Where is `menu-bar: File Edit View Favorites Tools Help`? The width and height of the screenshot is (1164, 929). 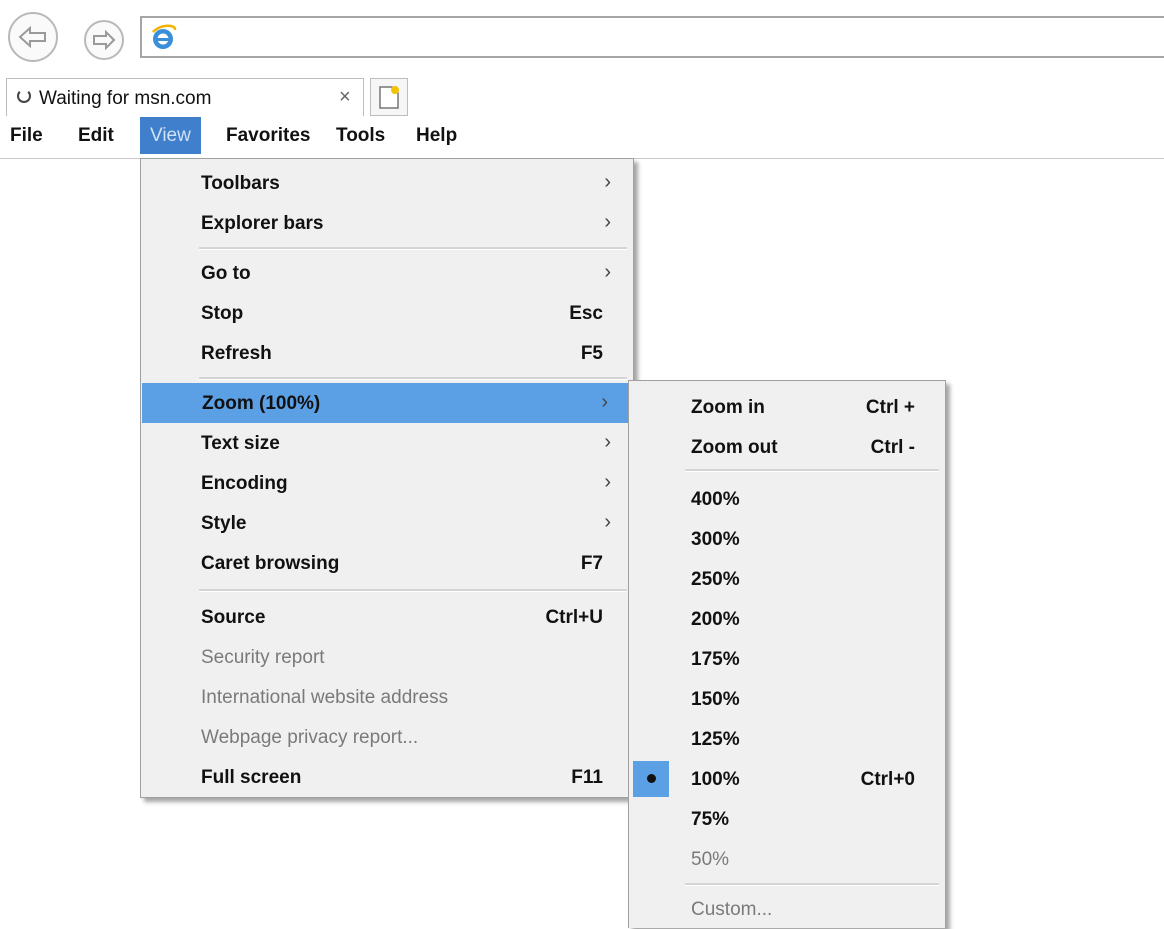
menu-bar: File Edit View Favorites Tools Help is located at coordinates (582, 137).